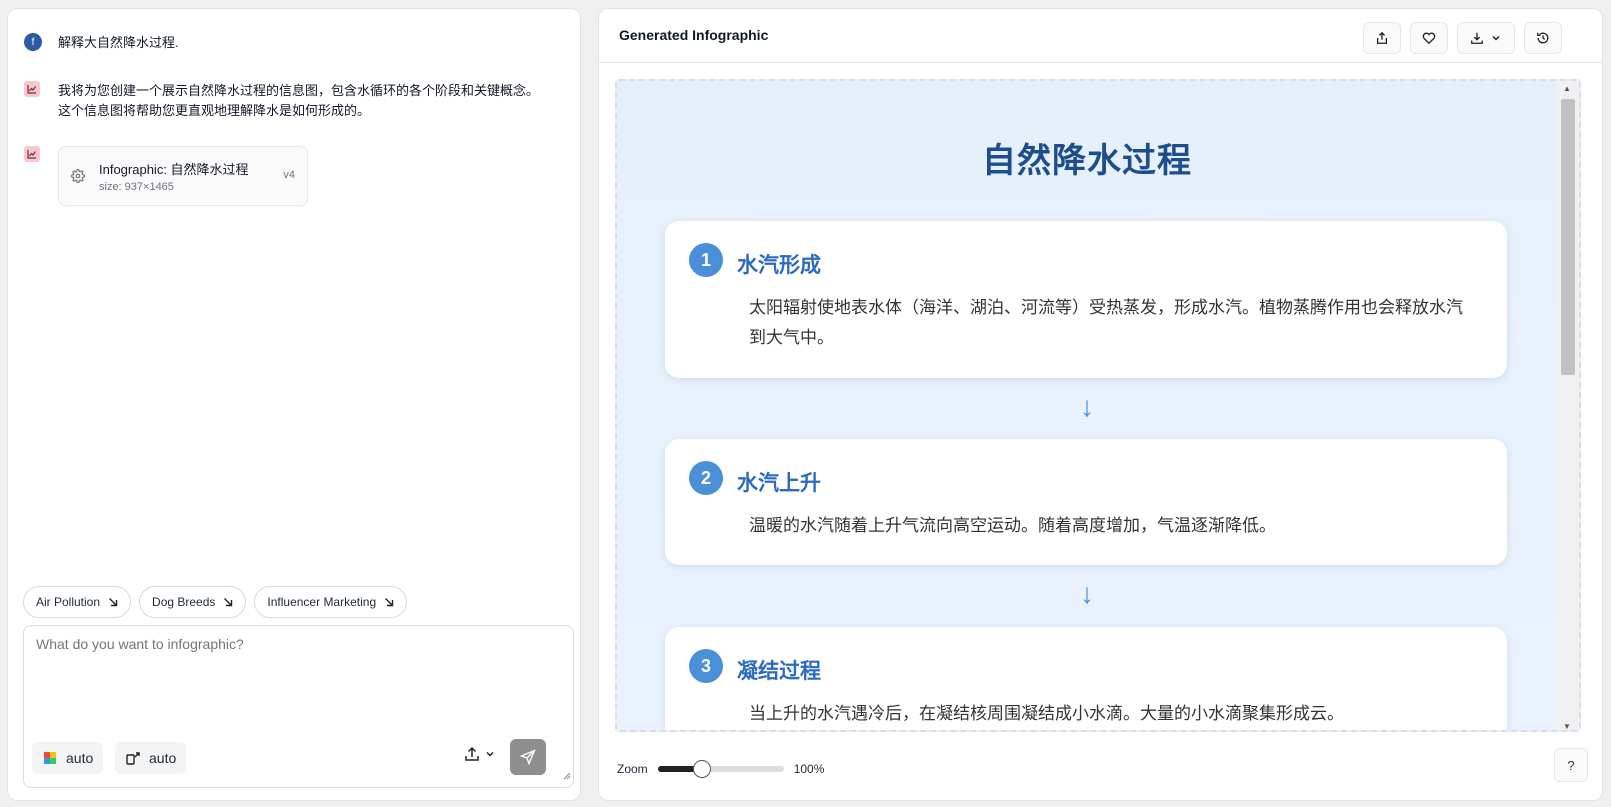  I want to click on step-card: 2 水汽上升 温暖的水汽随着上升气流向高空运动。随着高度增加，气温逐渐降低。, so click(1086, 502).